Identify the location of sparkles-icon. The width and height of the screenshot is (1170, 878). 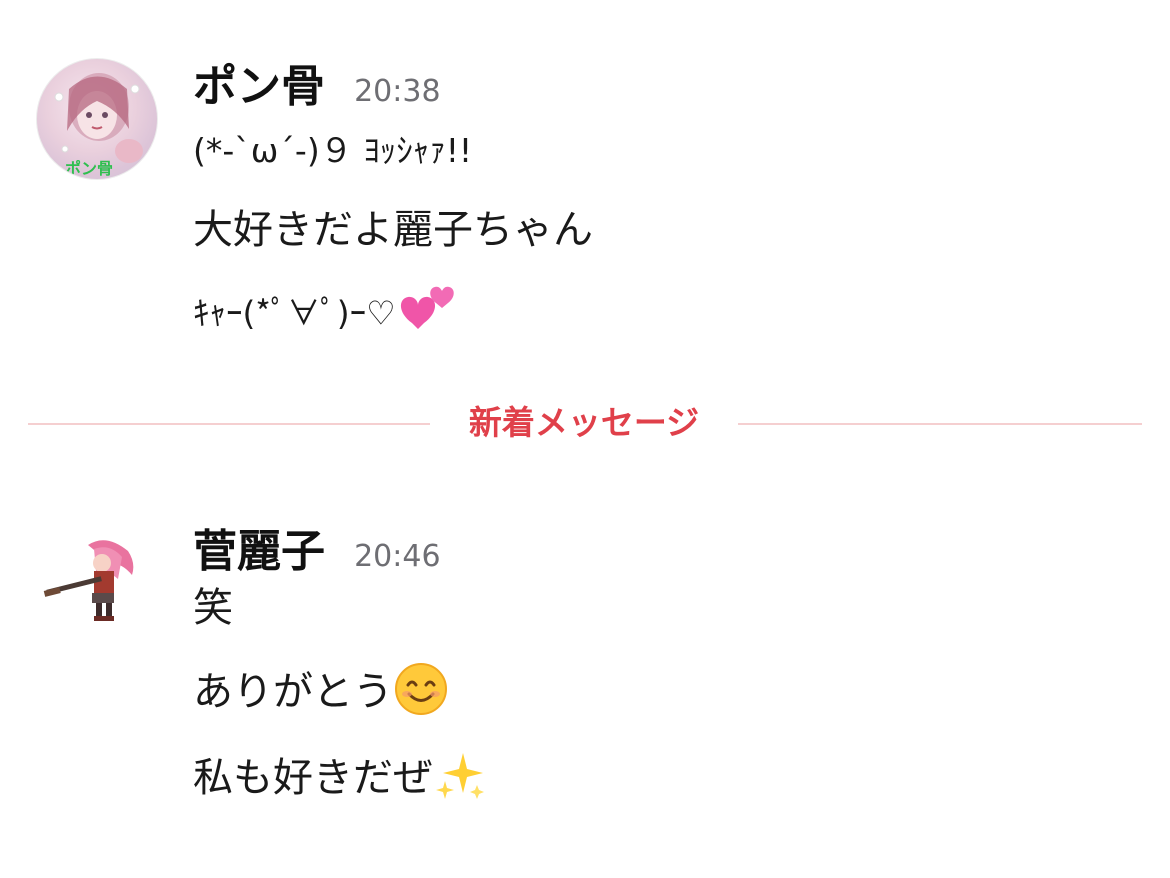
(461, 780).